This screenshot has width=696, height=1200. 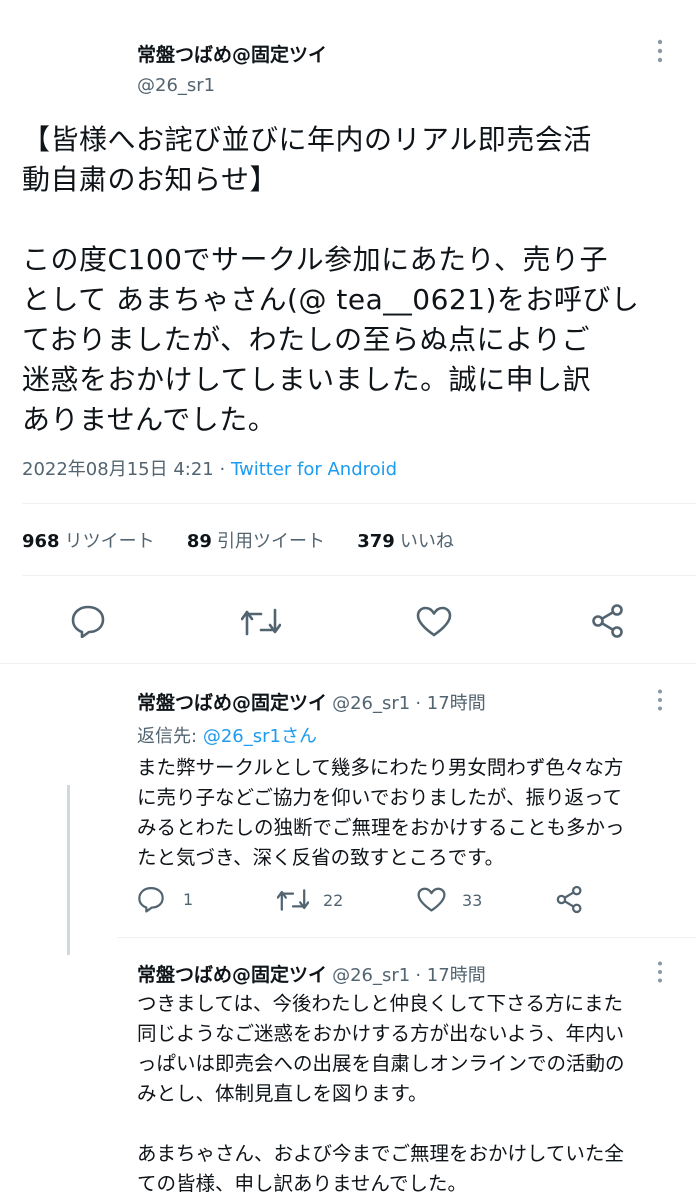 What do you see at coordinates (232, 53) in the screenshot?
I see `author-display-name: 常盤つばめ@固定ツイ` at bounding box center [232, 53].